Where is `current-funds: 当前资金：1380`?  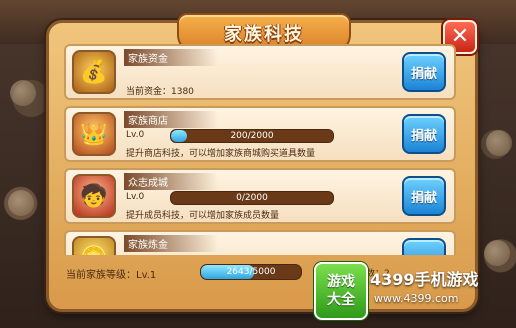
current-funds: 当前资金：1380 is located at coordinates (160, 92).